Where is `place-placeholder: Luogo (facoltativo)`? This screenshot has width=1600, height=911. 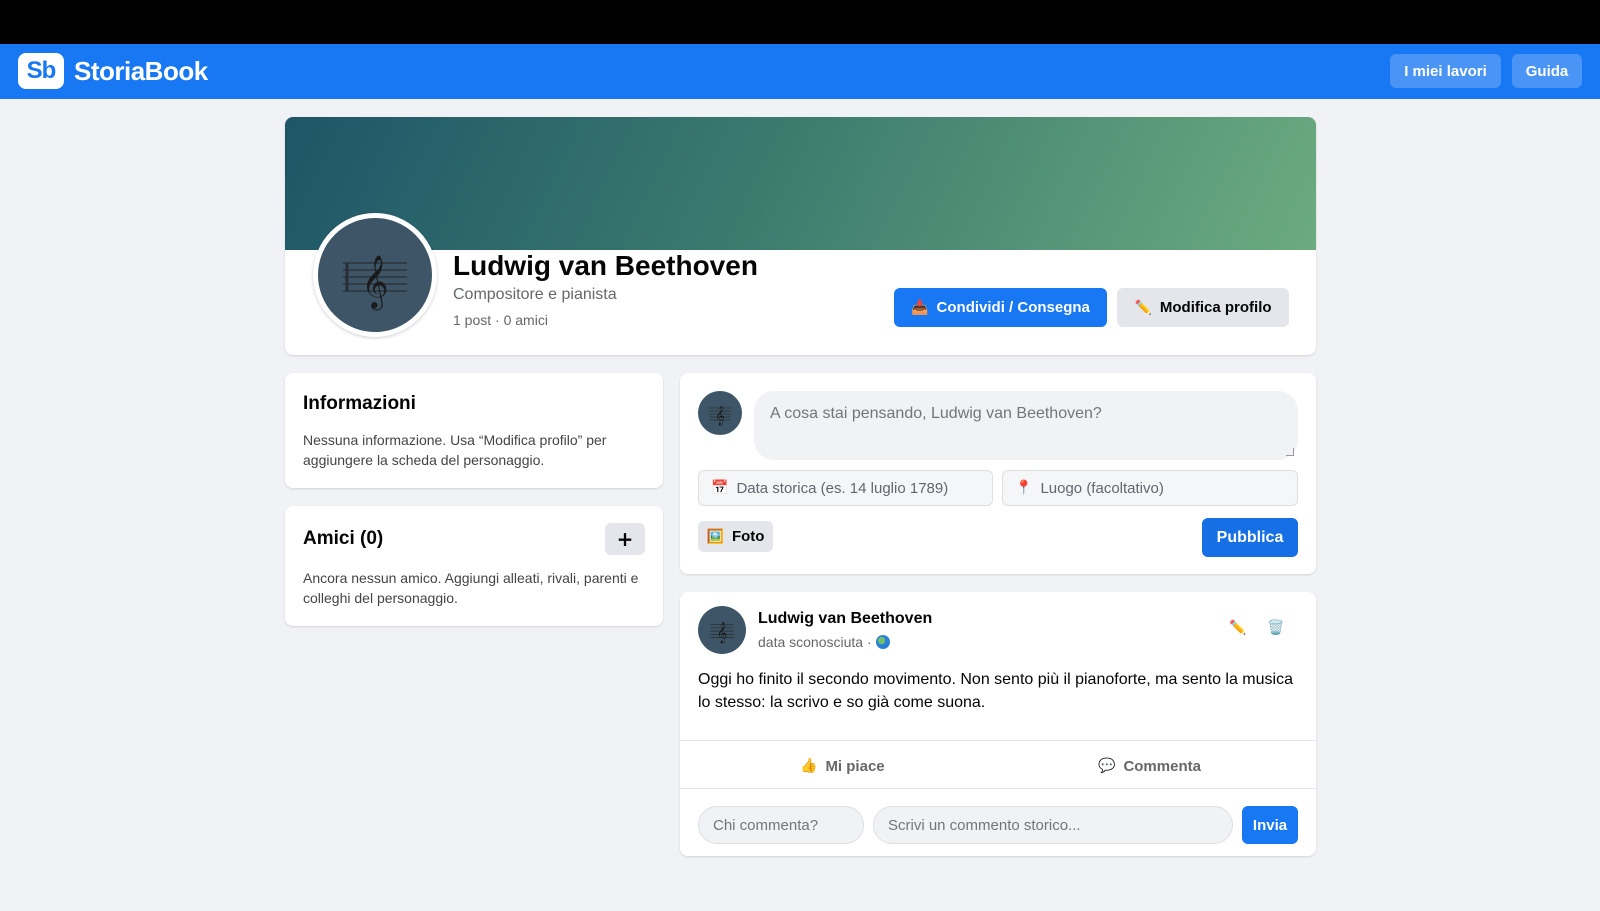 place-placeholder: Luogo (facoltativo) is located at coordinates (1102, 488).